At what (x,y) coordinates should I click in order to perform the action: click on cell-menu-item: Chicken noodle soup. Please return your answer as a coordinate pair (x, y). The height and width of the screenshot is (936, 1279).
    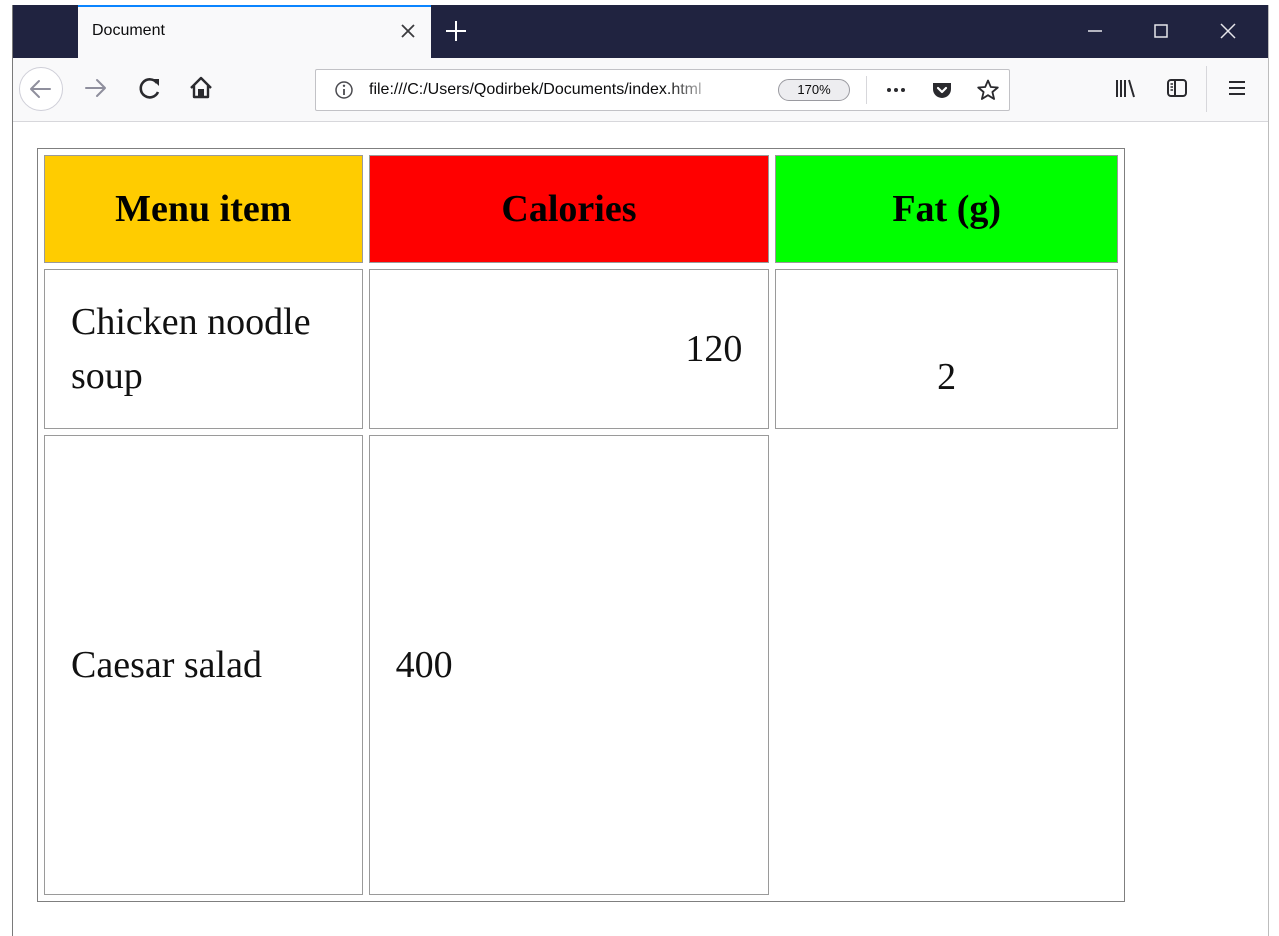
    Looking at the image, I should click on (203, 349).